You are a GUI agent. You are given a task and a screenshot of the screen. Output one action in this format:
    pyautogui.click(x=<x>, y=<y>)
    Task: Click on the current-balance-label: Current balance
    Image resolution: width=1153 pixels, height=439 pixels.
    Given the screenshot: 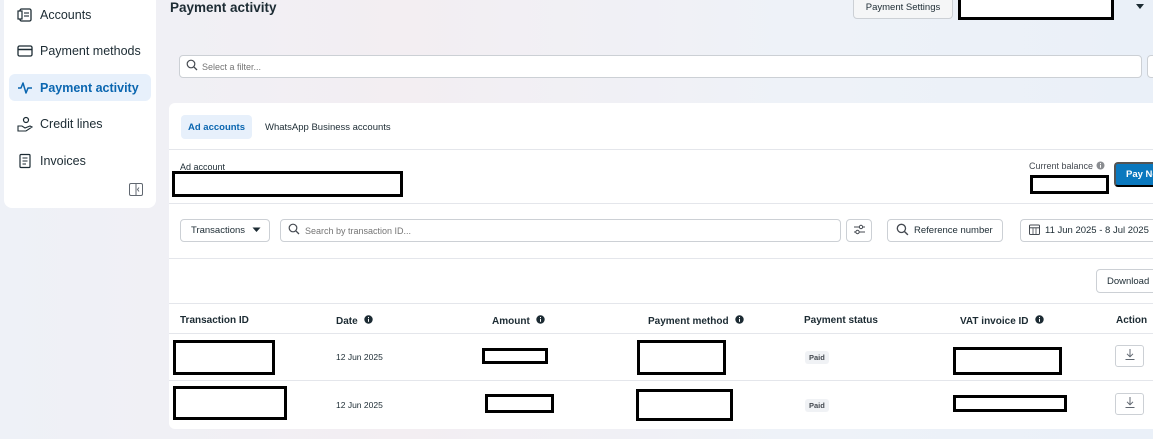 What is the action you would take?
    pyautogui.click(x=1067, y=166)
    